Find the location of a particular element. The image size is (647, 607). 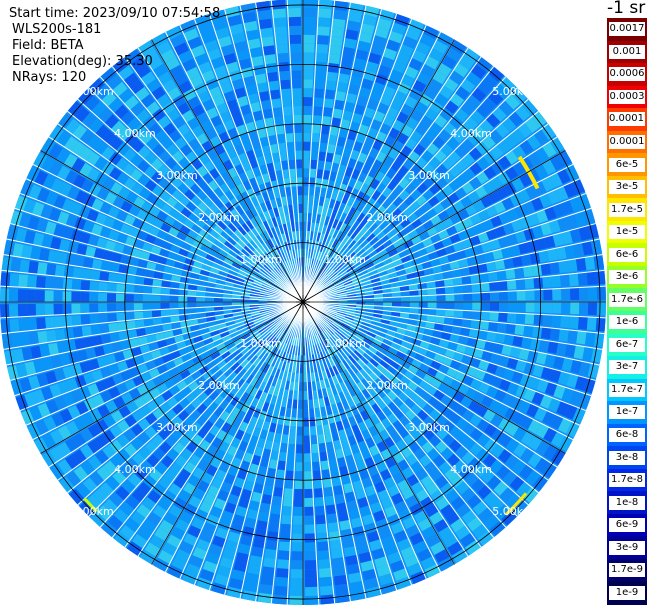

range-label: 5.00km is located at coordinates (513, 511).